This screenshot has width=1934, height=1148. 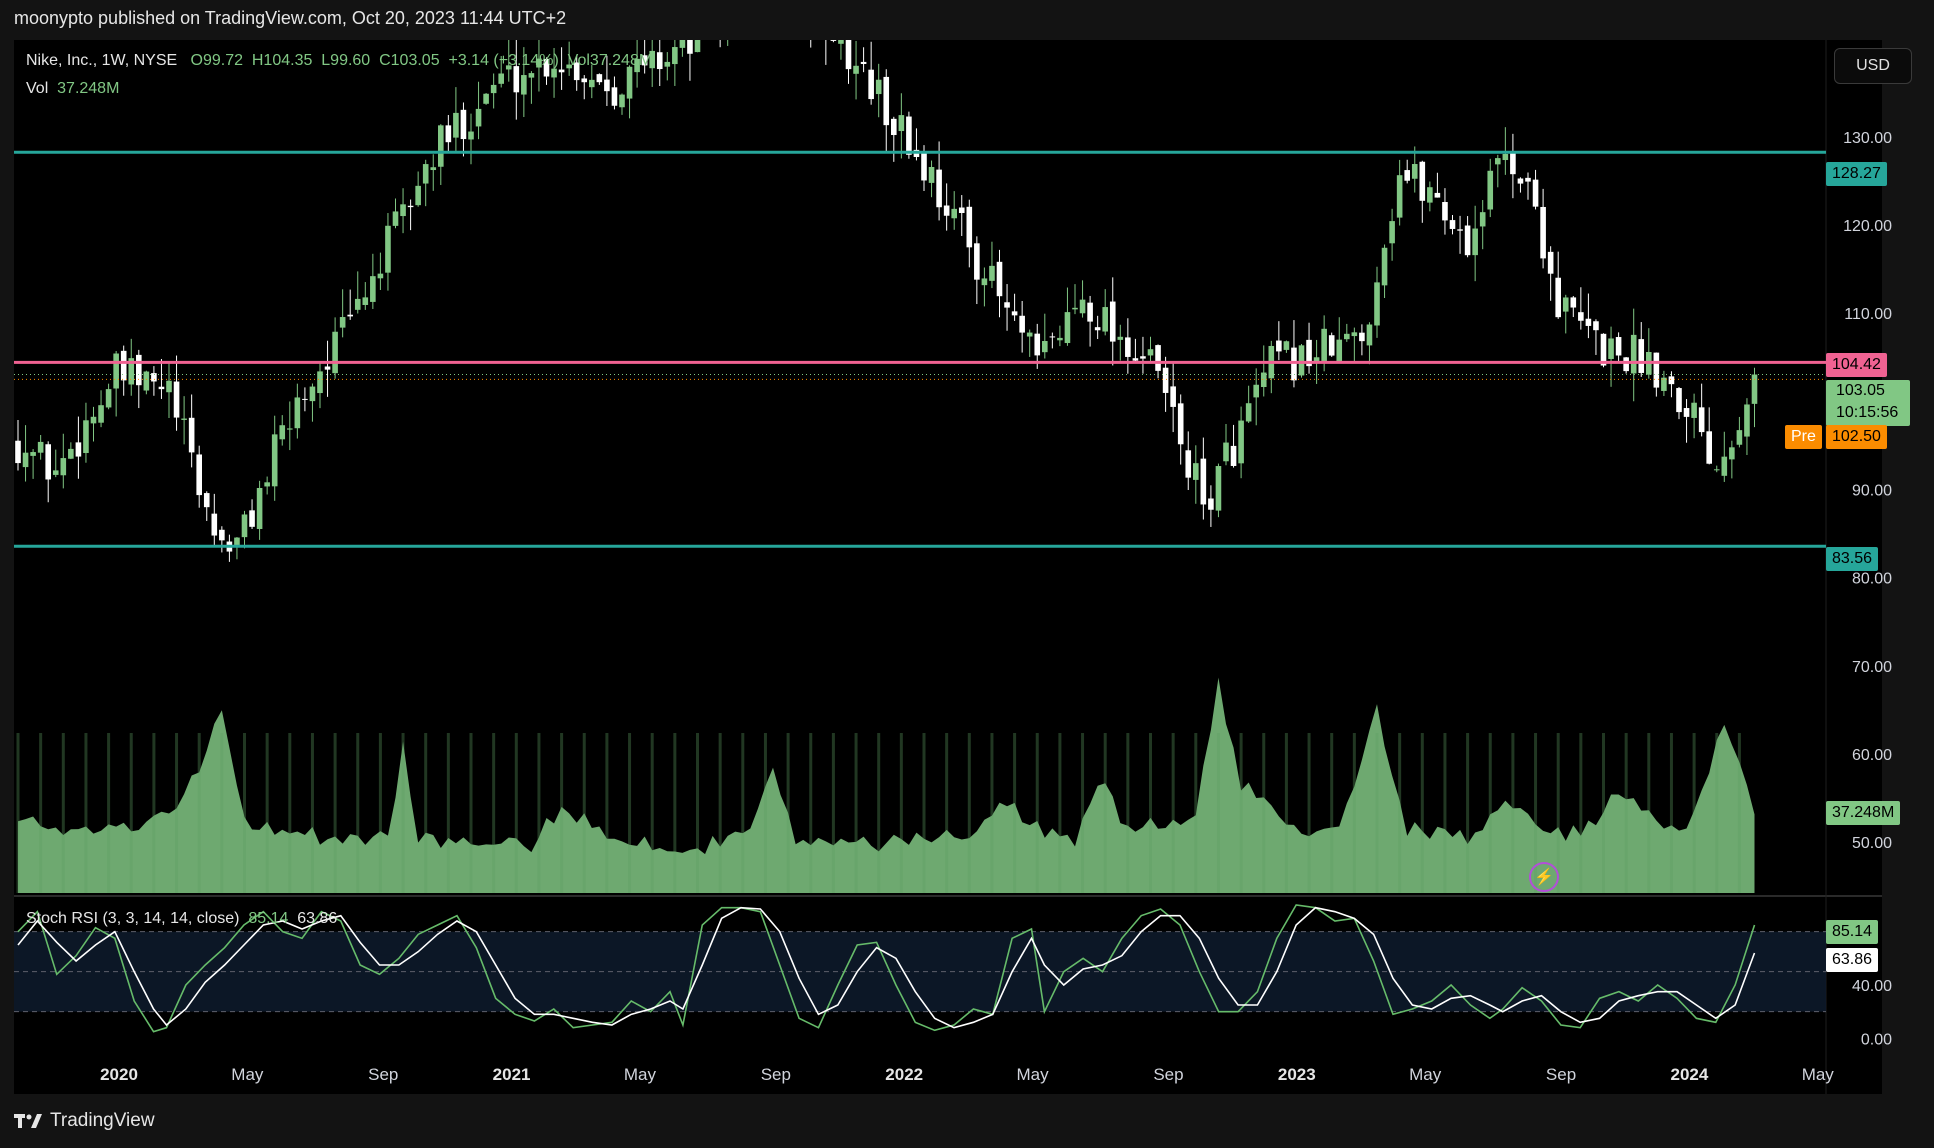 What do you see at coordinates (1544, 877) in the screenshot?
I see `lightning-icon: ⚡` at bounding box center [1544, 877].